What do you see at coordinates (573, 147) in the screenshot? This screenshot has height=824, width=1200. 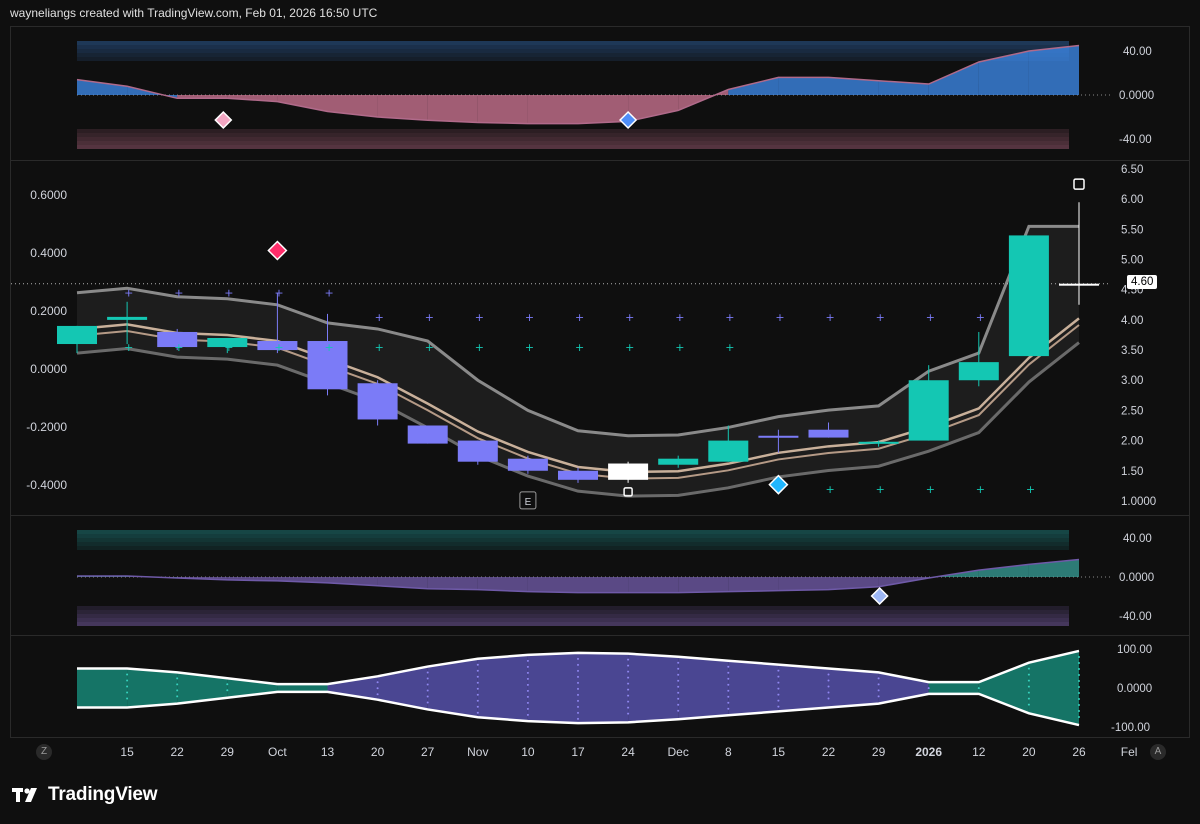 I see `osc-lower-zone` at bounding box center [573, 147].